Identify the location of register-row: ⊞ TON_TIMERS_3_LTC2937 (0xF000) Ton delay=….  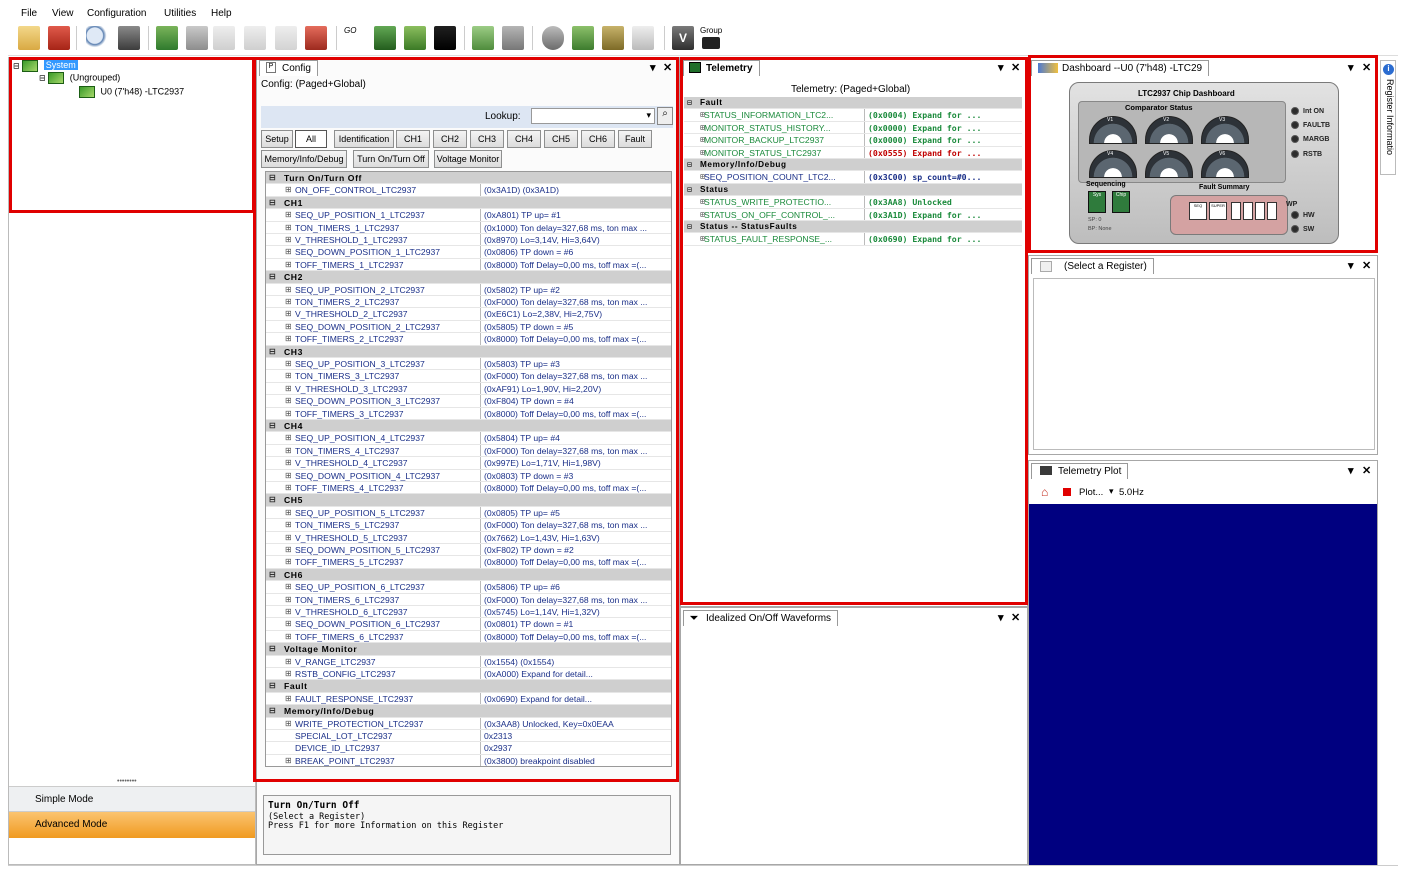
(468, 376).